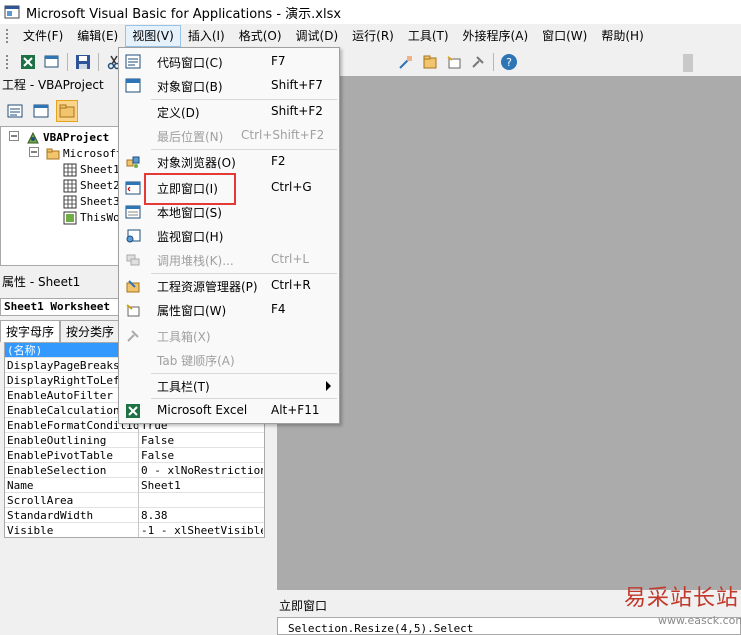 The width and height of the screenshot is (741, 635). Describe the element at coordinates (52, 62) in the screenshot. I see `insert-userform-icon` at that location.